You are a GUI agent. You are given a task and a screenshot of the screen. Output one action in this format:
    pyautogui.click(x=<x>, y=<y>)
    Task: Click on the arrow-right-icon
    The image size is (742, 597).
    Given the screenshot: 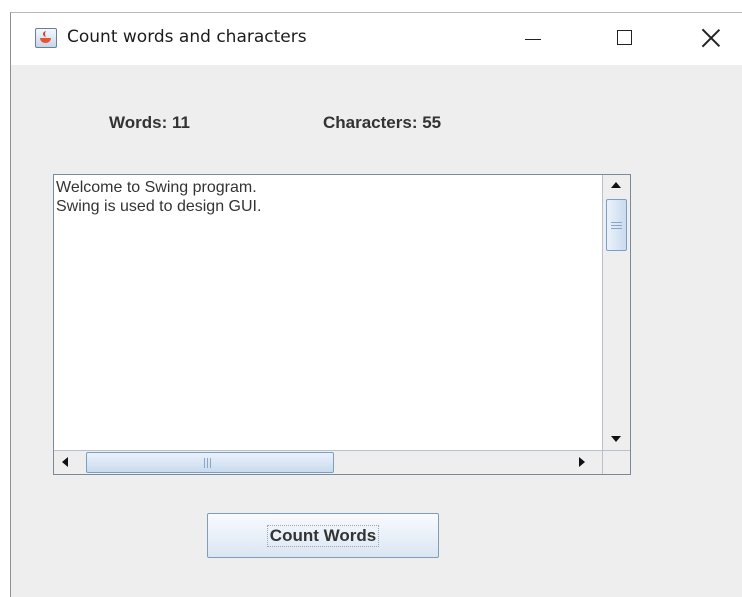 What is the action you would take?
    pyautogui.click(x=582, y=462)
    